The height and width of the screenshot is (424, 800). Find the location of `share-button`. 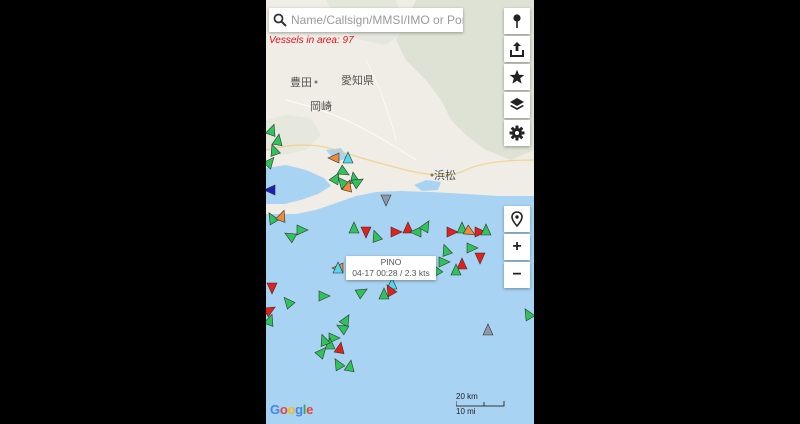

share-button is located at coordinates (517, 49).